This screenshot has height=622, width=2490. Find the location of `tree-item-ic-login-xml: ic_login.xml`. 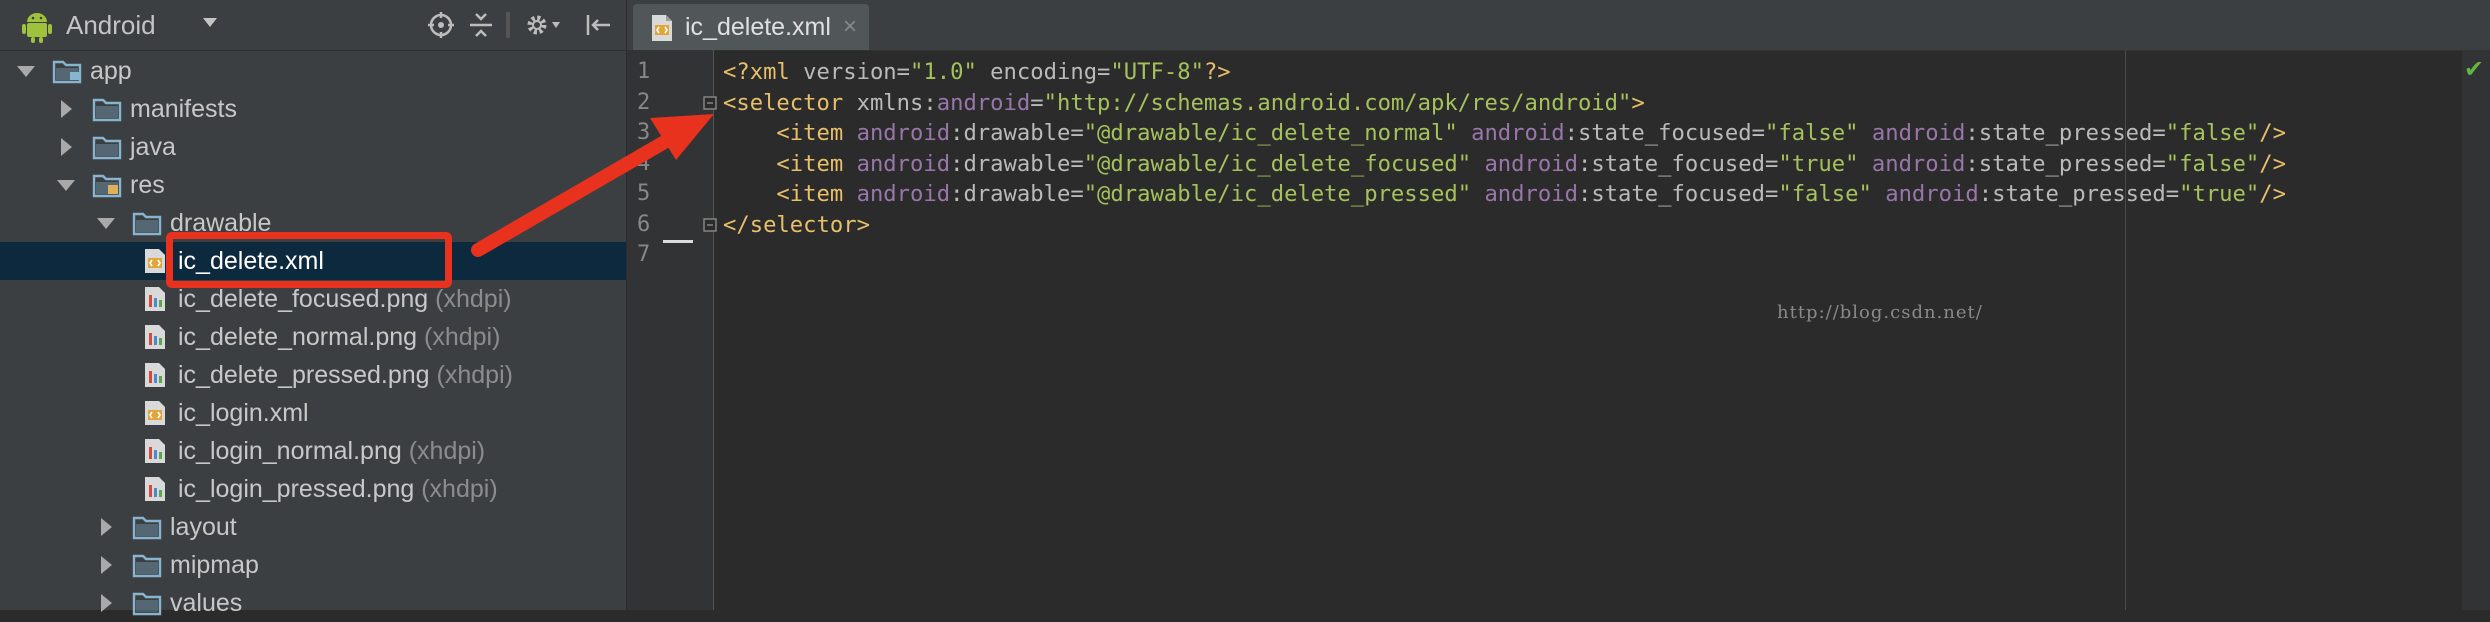

tree-item-ic-login-xml: ic_login.xml is located at coordinates (313, 413).